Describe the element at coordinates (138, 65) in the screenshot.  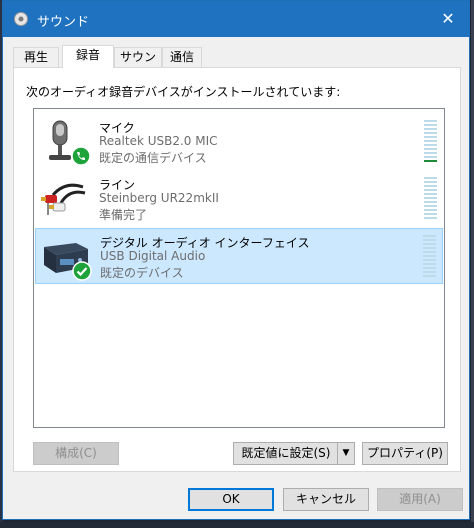
I see `tab-sounds: サウンド` at that location.